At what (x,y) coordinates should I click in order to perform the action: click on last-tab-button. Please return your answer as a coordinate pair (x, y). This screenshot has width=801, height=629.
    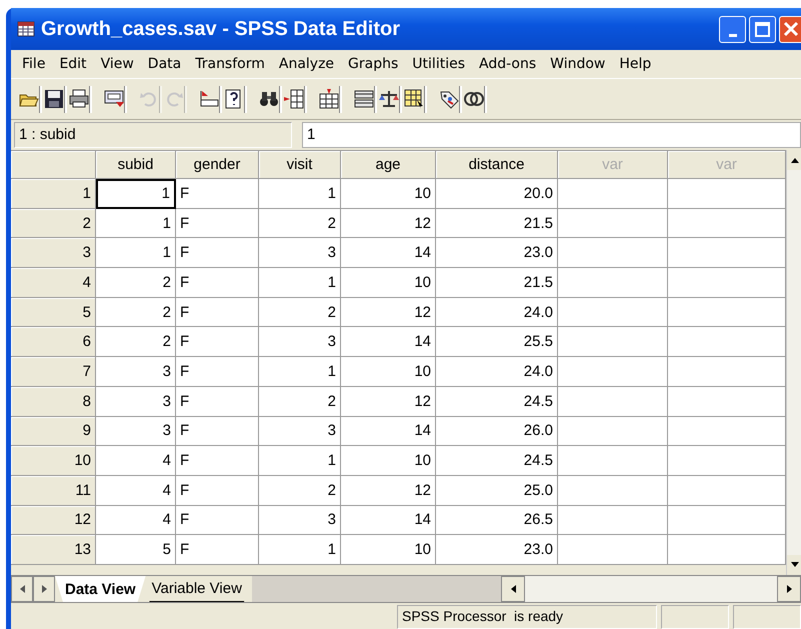
    Looking at the image, I should click on (44, 589).